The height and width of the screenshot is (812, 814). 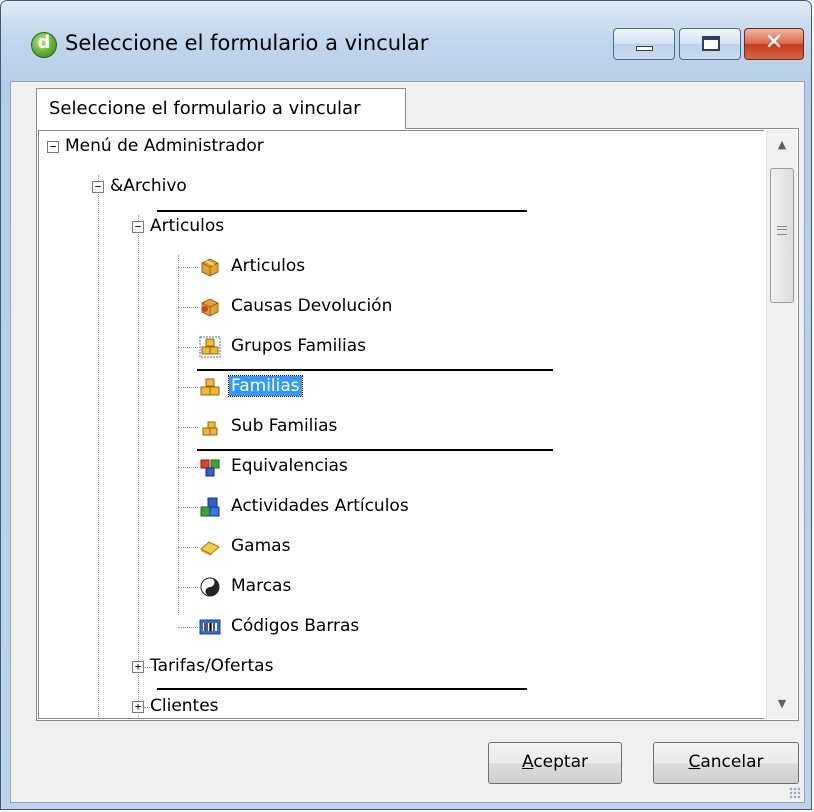 I want to click on barcode-icon, so click(x=210, y=627).